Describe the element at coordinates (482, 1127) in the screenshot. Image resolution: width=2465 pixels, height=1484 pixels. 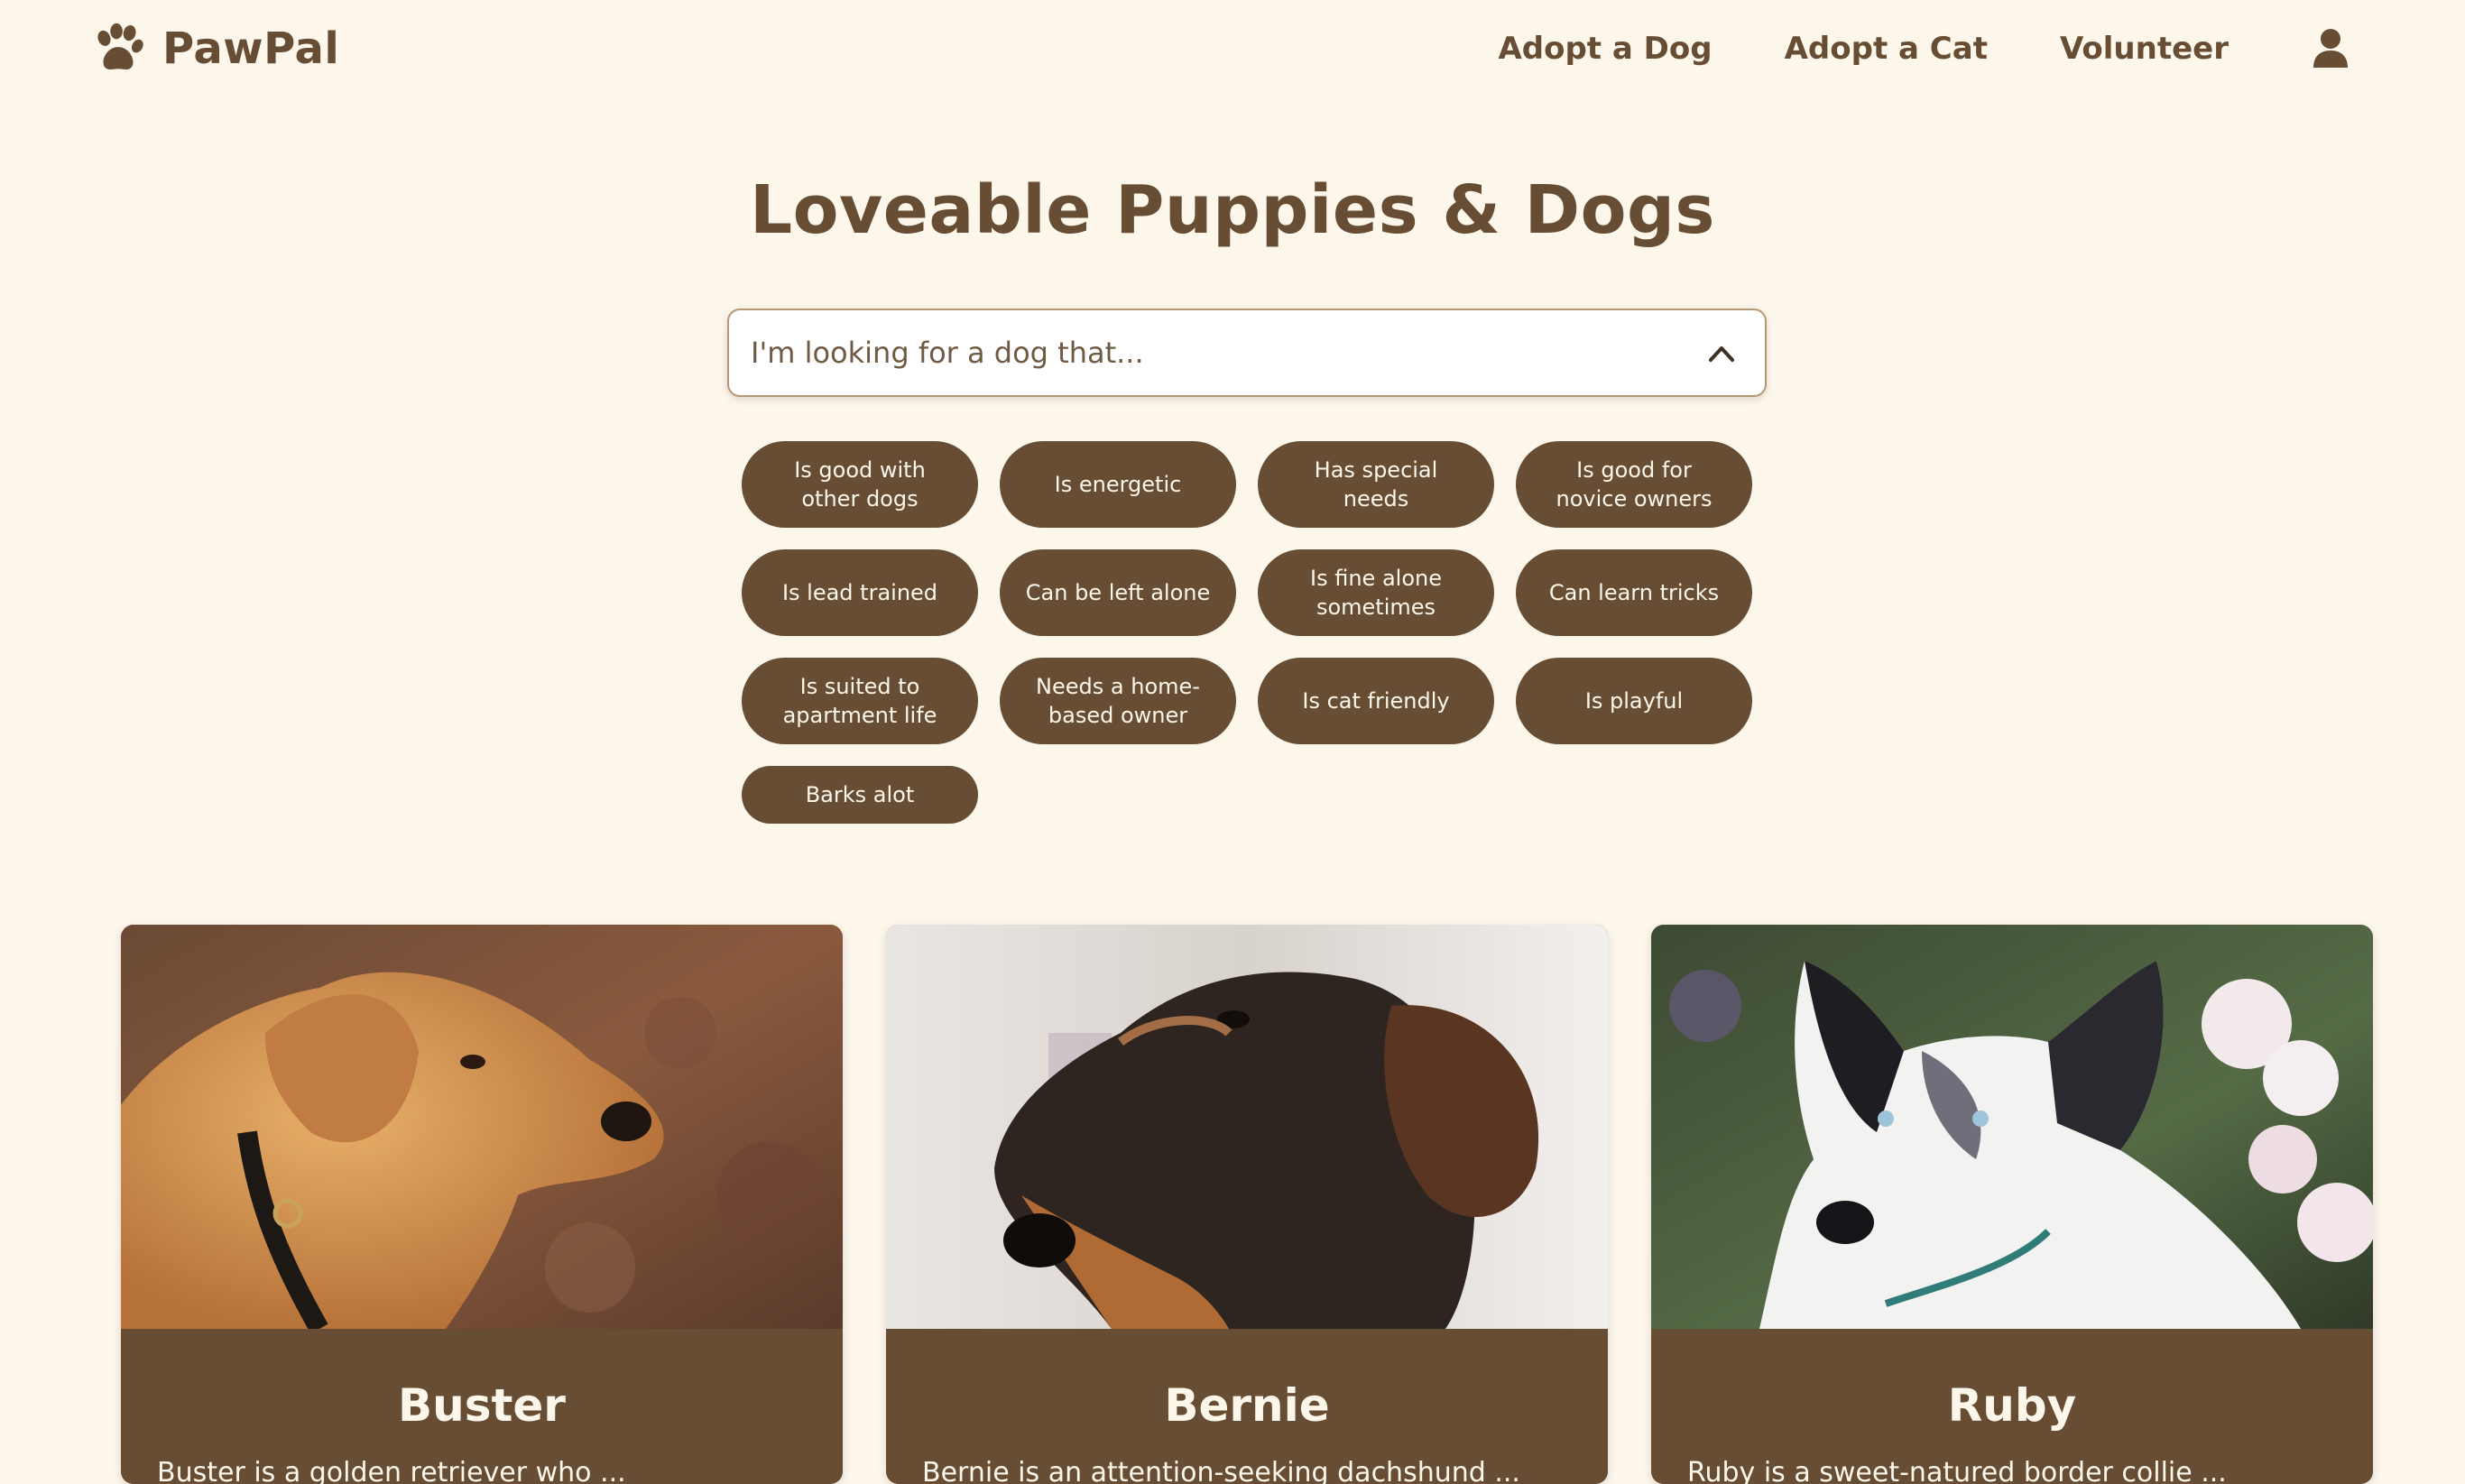
I see `dog-photo-buster` at that location.